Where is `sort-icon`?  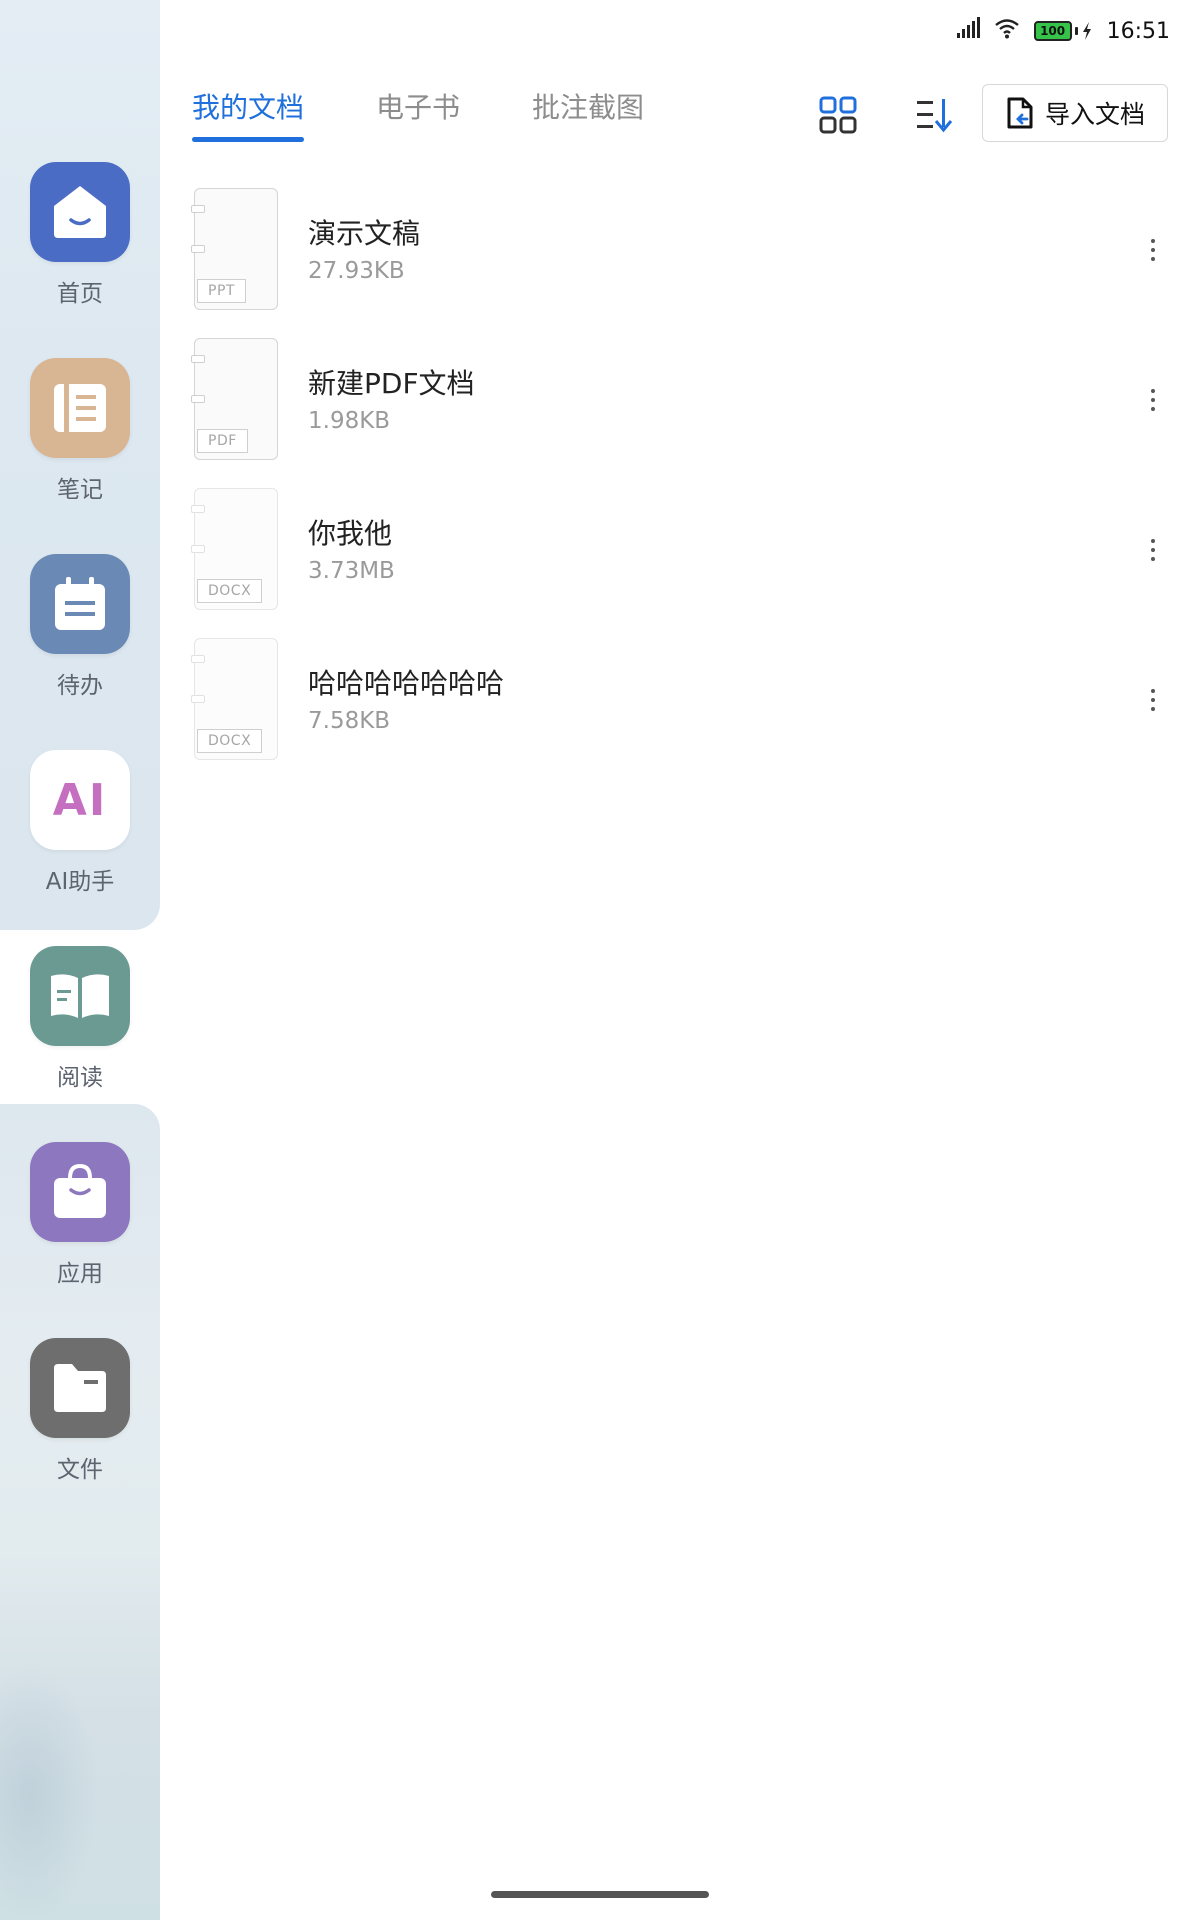
sort-icon is located at coordinates (935, 116).